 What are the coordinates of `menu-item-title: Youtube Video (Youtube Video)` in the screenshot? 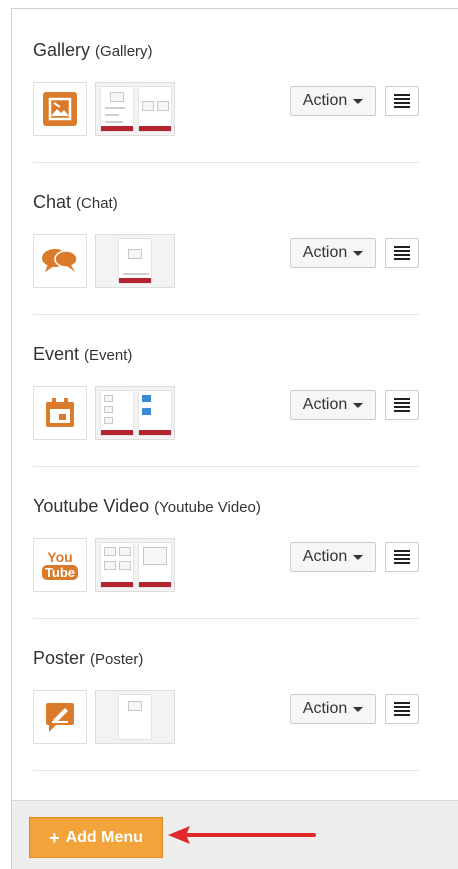 It's located at (147, 506).